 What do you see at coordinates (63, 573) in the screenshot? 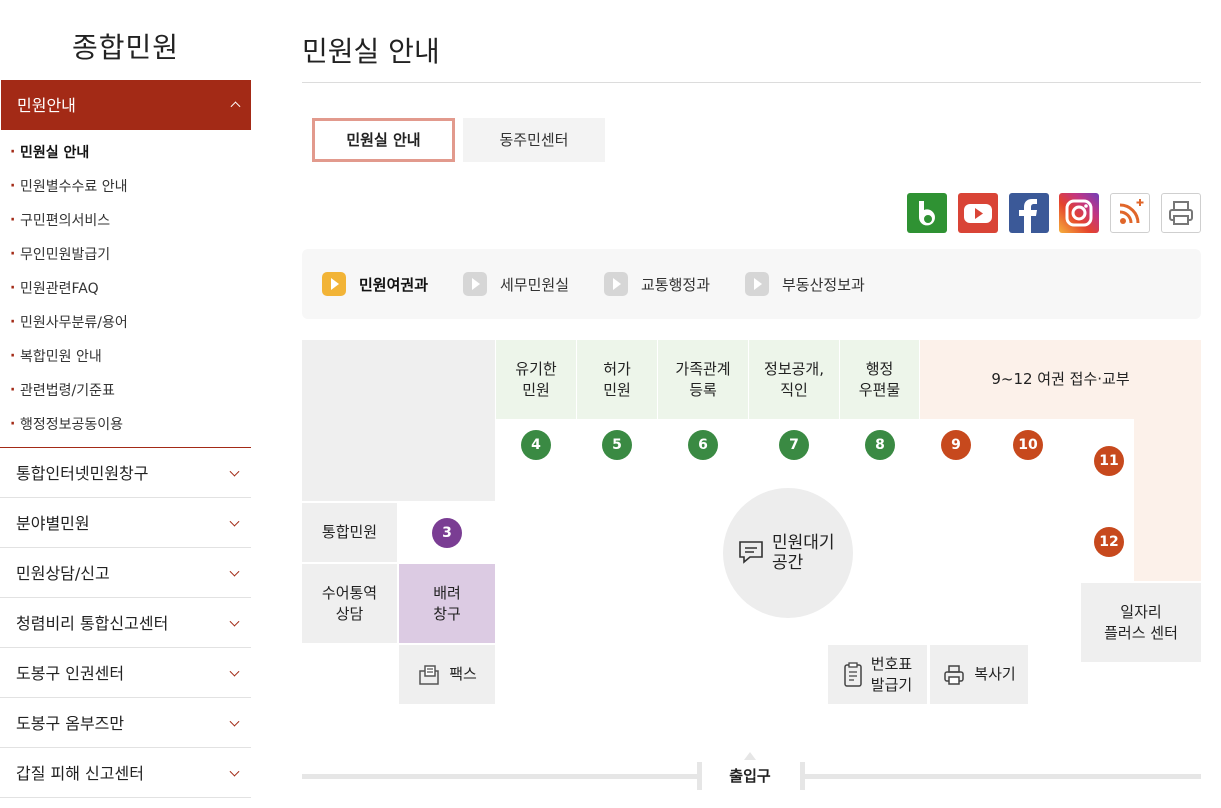
I see `sidebar-section-label: 민원상담/신고` at bounding box center [63, 573].